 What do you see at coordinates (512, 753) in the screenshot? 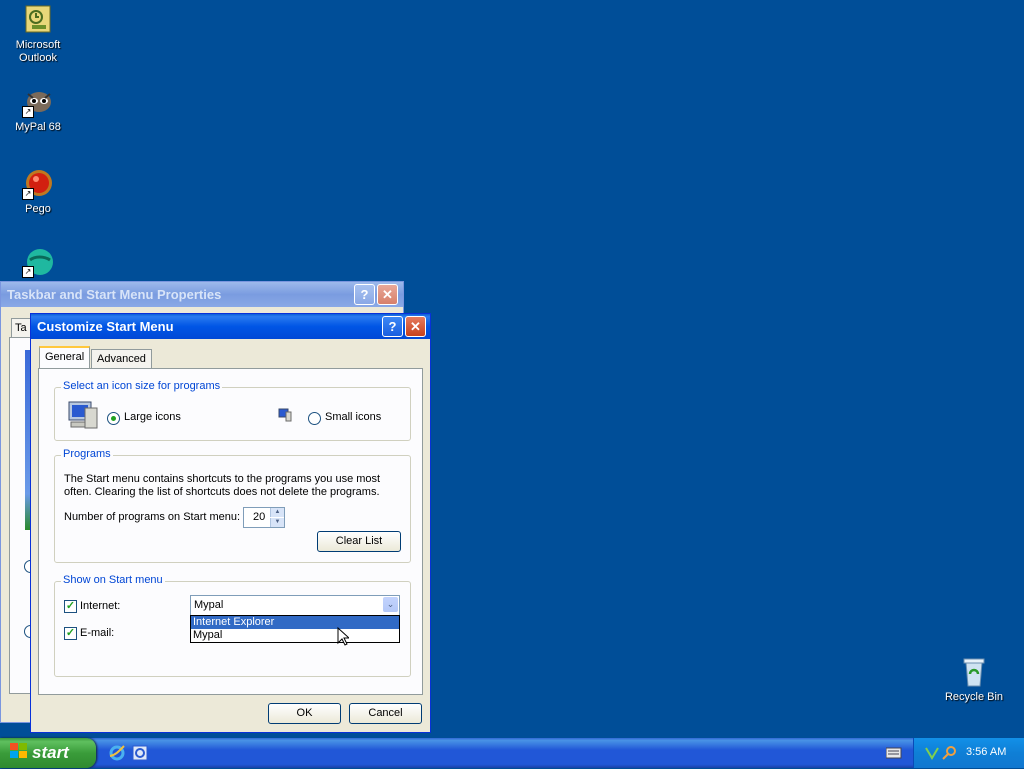
I see `taskbar: start 3:56 AM` at bounding box center [512, 753].